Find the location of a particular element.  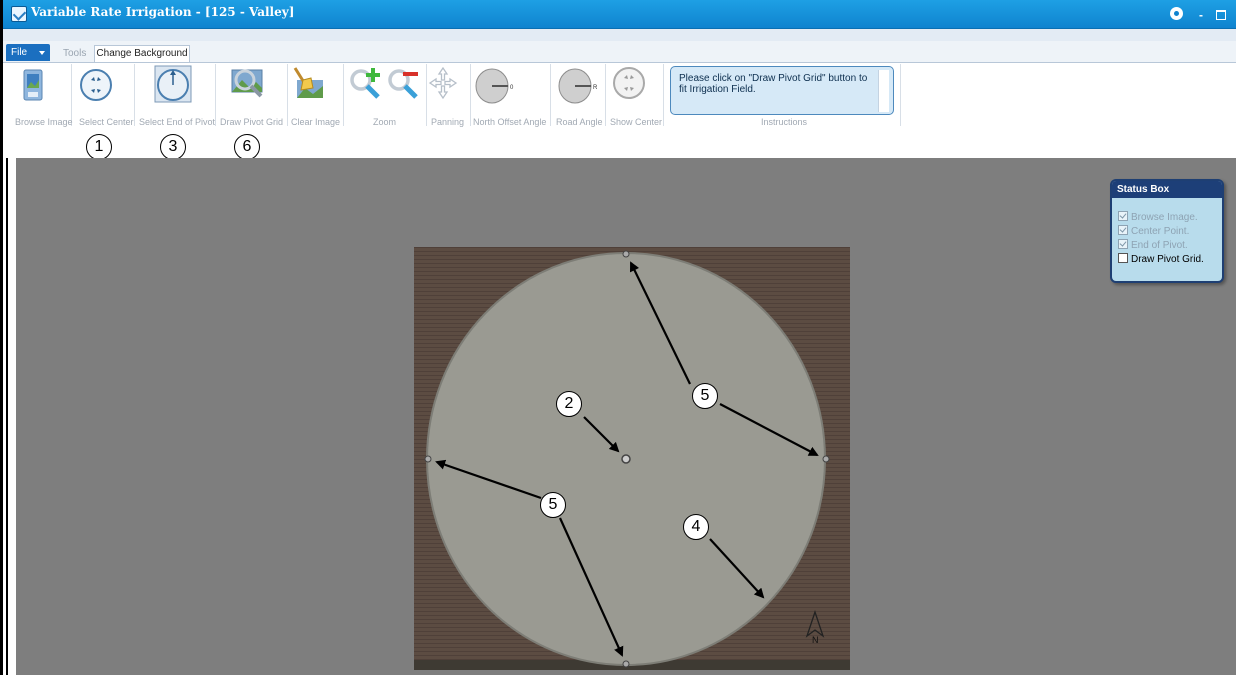

status-item-end-of-pivot: End of Pivot. is located at coordinates (1153, 245).